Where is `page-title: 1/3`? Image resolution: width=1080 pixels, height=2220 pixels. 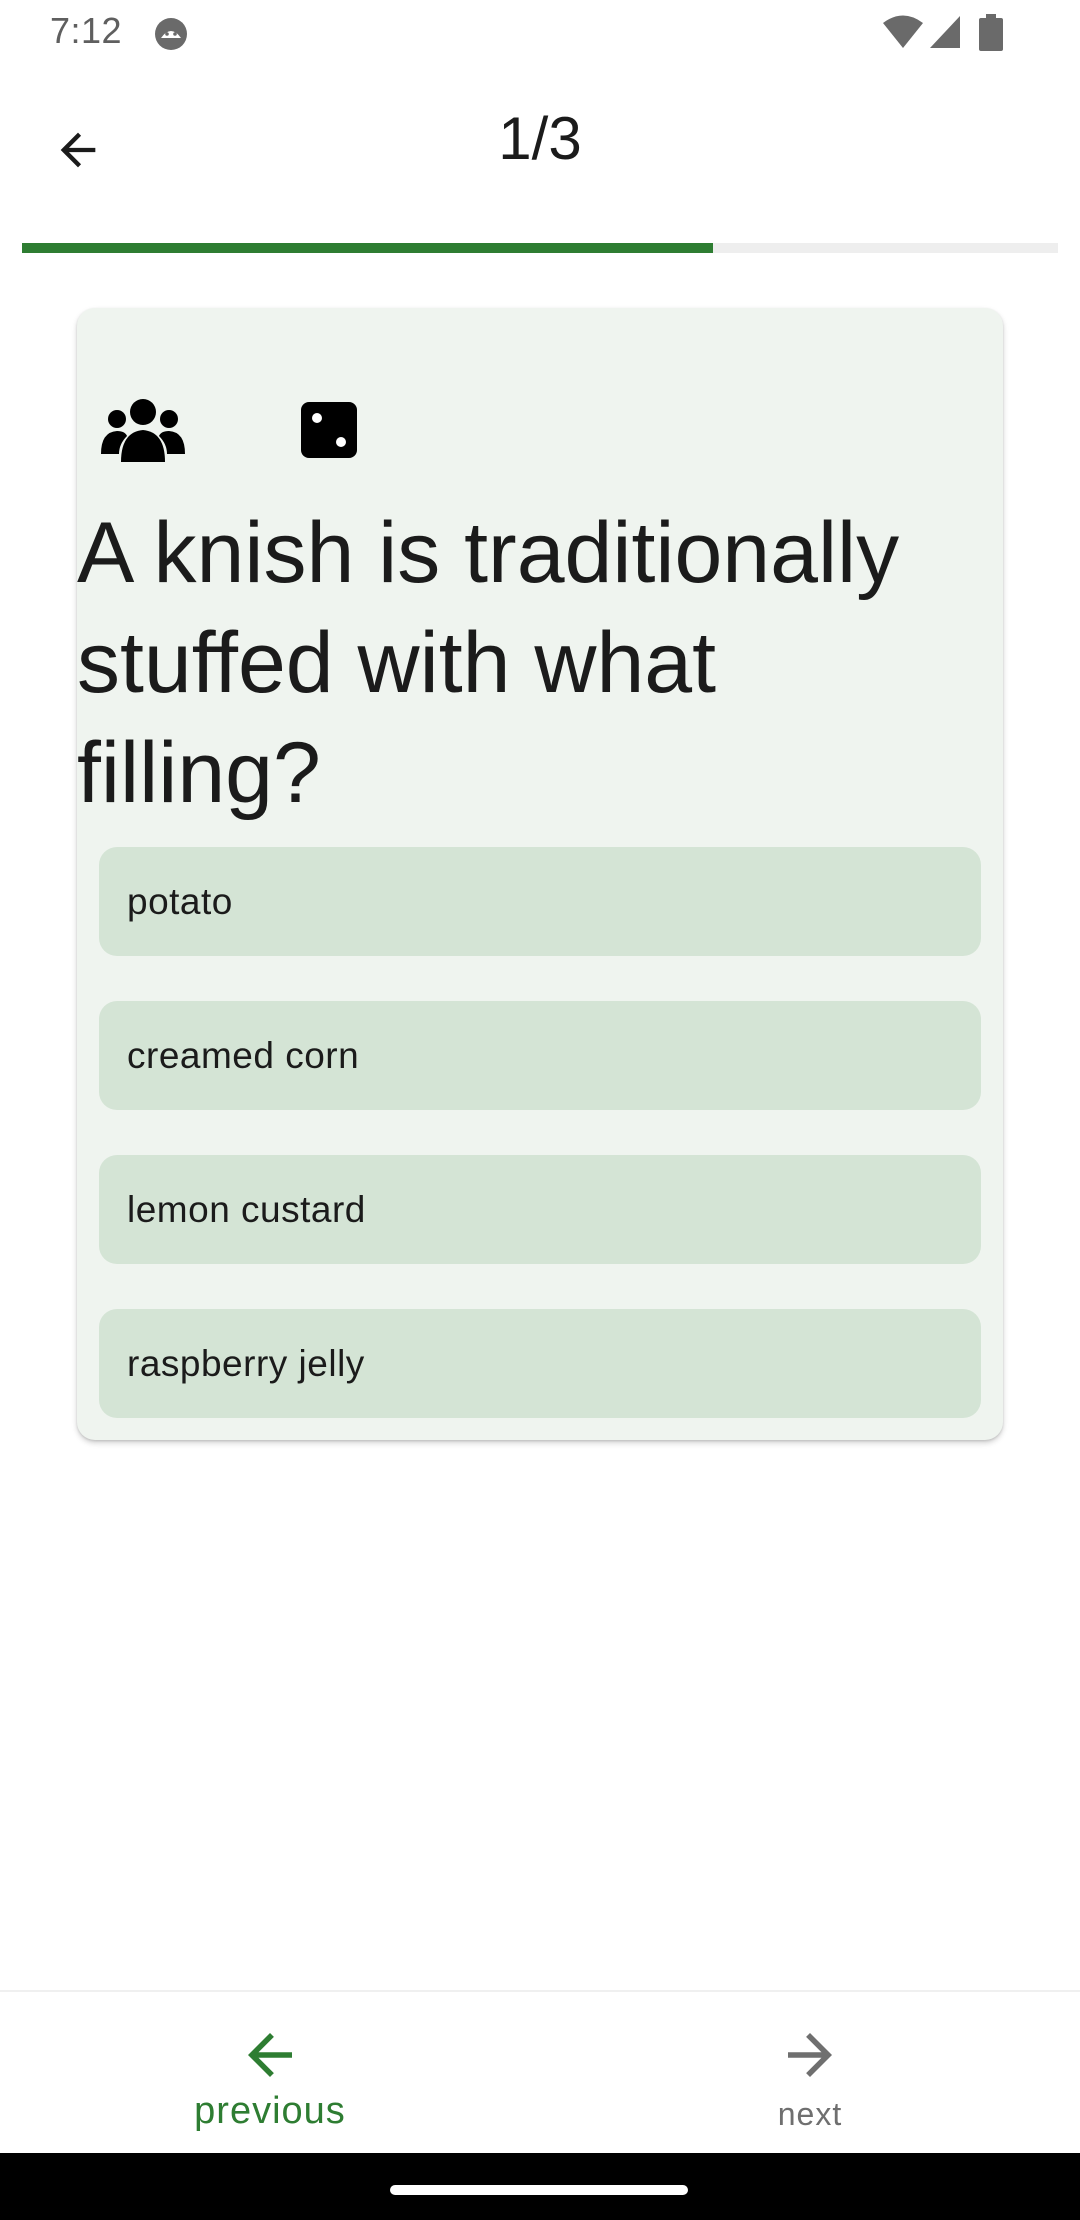 page-title: 1/3 is located at coordinates (540, 138).